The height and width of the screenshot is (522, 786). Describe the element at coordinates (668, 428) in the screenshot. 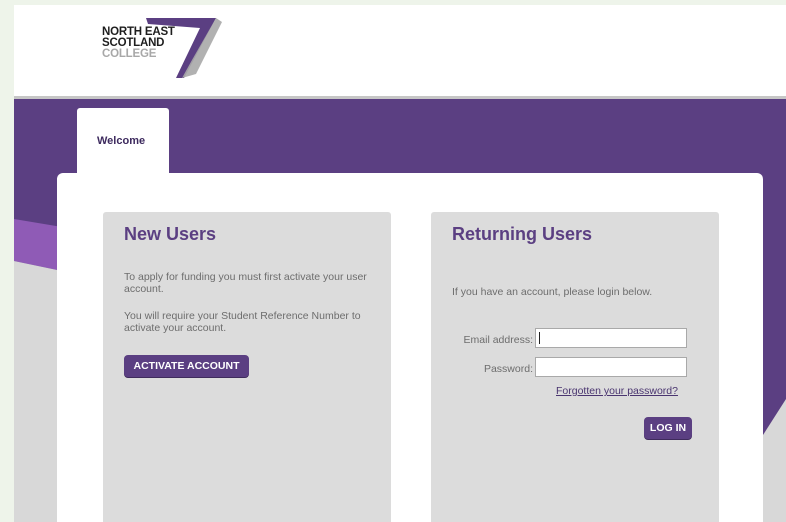

I see `login-button: LOG IN` at that location.